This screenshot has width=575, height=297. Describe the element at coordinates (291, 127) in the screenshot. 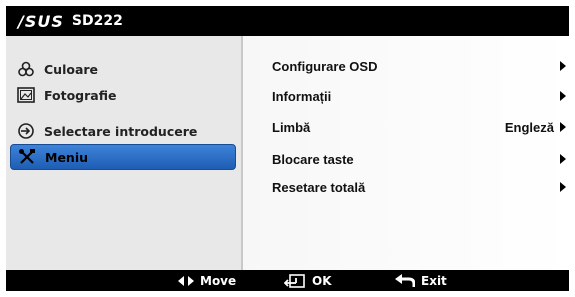

I see `right-menu-label: Limbă` at that location.